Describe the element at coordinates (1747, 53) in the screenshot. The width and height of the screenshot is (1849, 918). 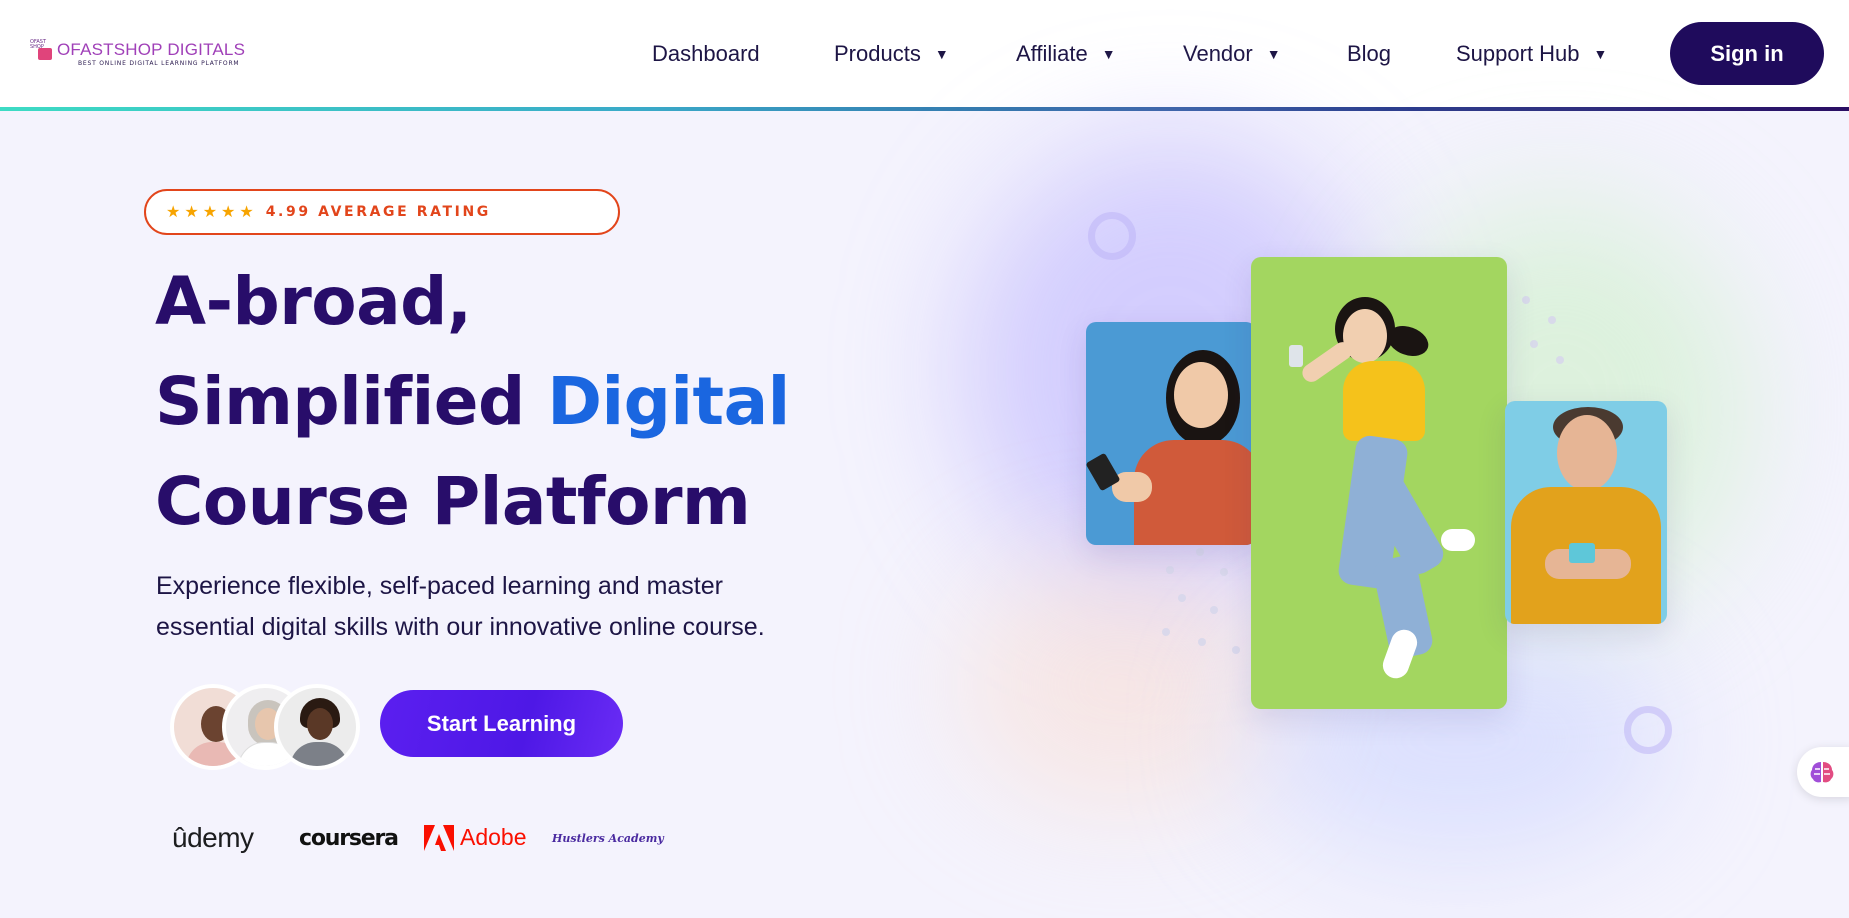
I see `sign-in-button: Sign in` at that location.